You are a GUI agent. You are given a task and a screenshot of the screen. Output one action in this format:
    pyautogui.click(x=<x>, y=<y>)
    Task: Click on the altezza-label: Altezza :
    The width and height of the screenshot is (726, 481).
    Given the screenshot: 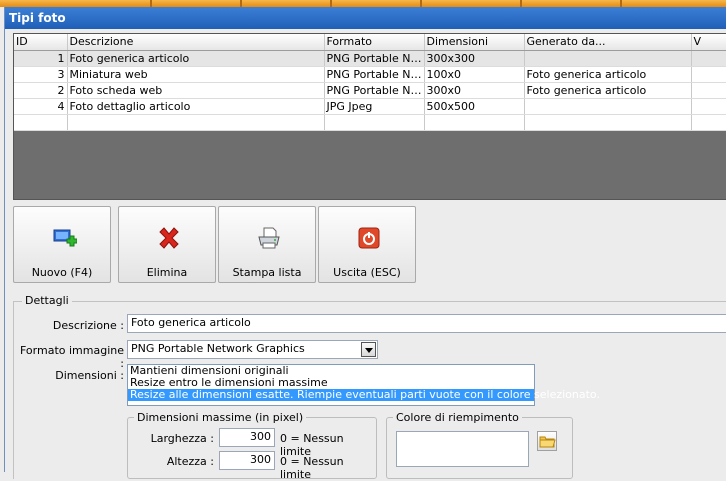 What is the action you would take?
    pyautogui.click(x=190, y=461)
    